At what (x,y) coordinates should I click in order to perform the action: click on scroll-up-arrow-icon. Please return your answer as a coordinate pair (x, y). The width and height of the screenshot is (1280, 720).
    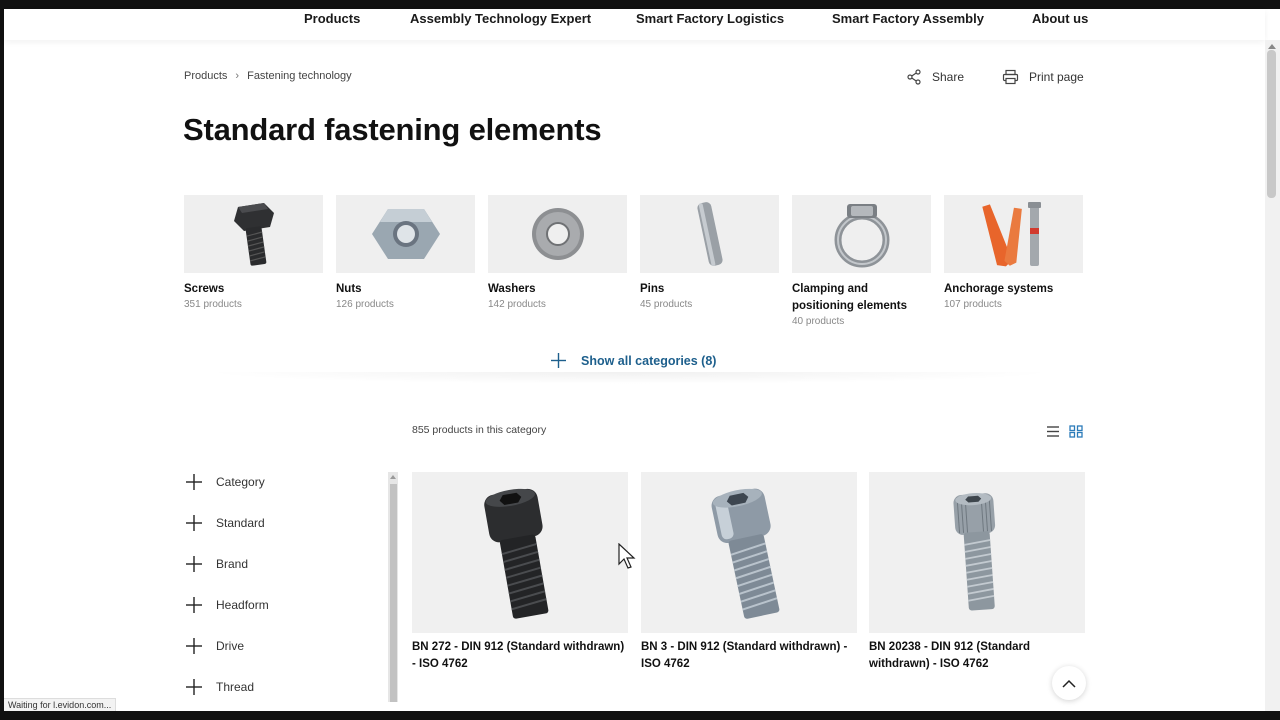
    Looking at the image, I should click on (1272, 46).